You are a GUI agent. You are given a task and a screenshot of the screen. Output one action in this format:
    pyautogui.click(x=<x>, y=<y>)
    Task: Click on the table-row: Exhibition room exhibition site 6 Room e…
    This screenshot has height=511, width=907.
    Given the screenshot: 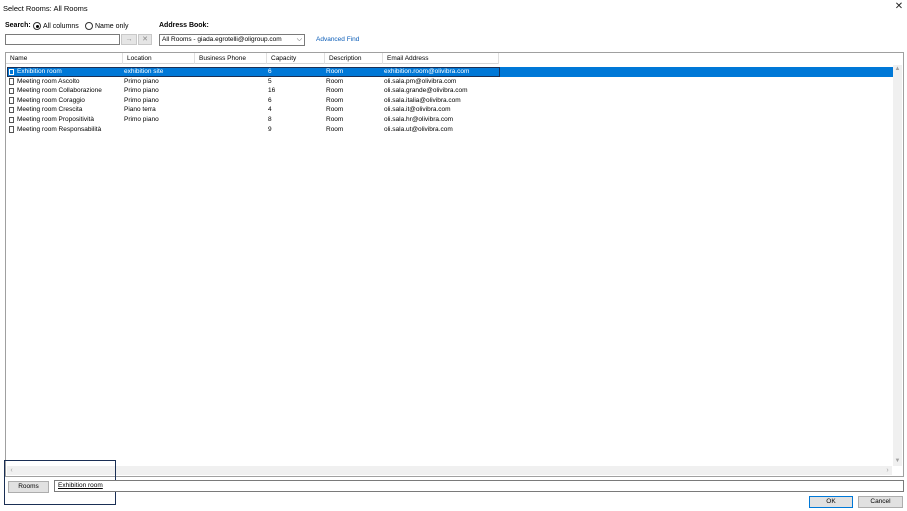 What is the action you would take?
    pyautogui.click(x=450, y=72)
    